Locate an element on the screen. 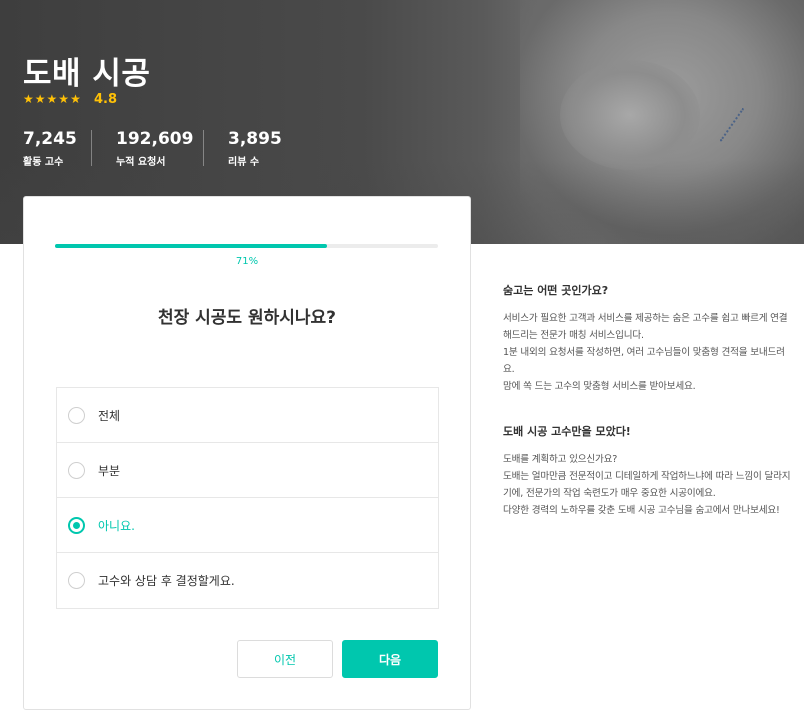 This screenshot has width=804, height=725. rating-value: 4.8 is located at coordinates (106, 99).